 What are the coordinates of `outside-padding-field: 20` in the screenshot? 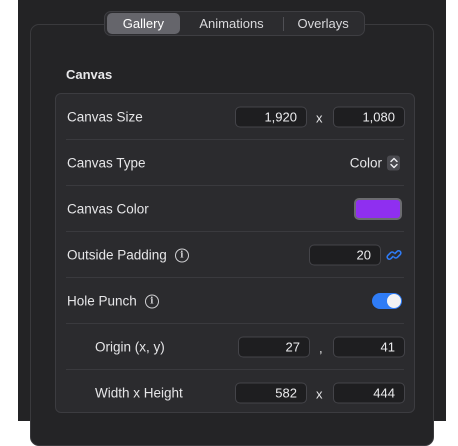 It's located at (345, 255).